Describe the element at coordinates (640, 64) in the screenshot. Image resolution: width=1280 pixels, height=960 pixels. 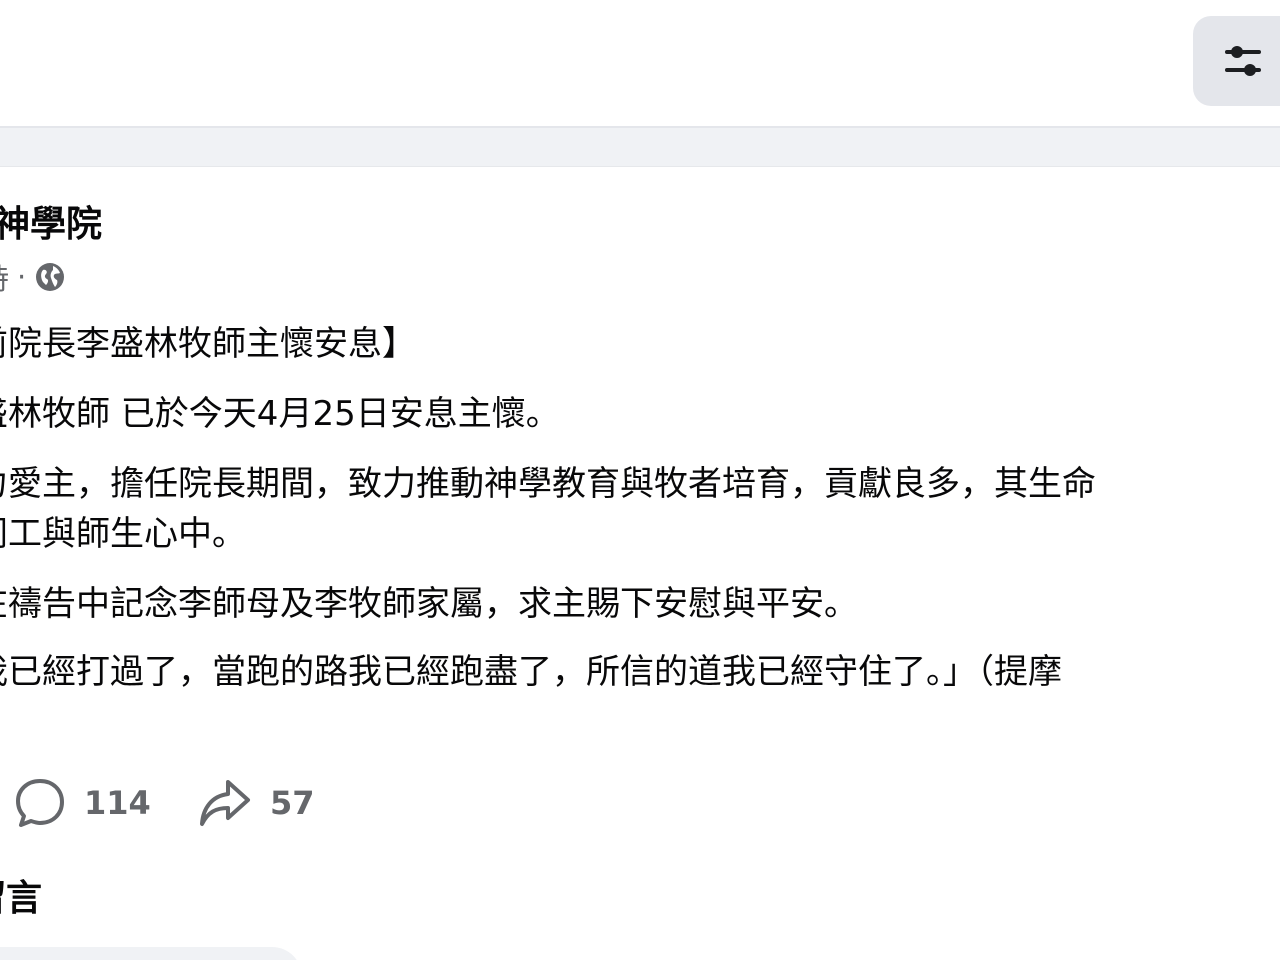
I see `top-bar` at that location.